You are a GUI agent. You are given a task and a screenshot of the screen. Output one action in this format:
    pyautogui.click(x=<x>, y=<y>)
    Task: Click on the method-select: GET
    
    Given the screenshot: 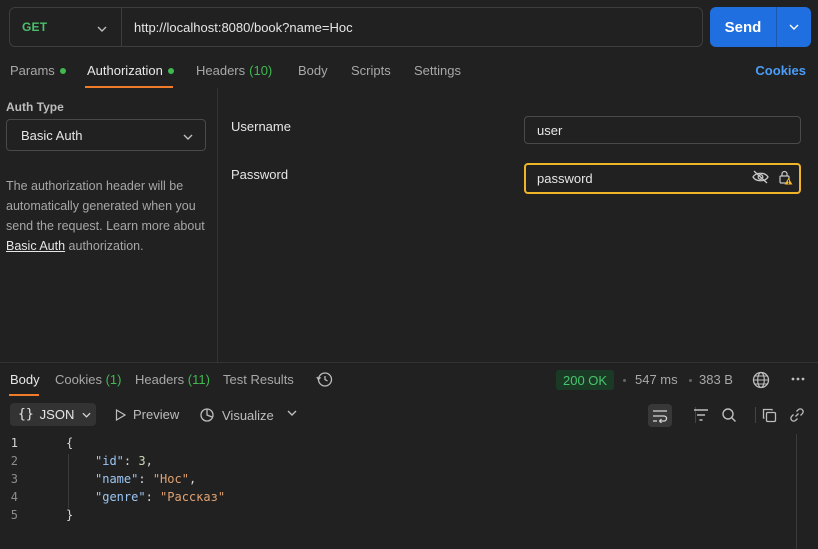 What is the action you would take?
    pyautogui.click(x=66, y=27)
    